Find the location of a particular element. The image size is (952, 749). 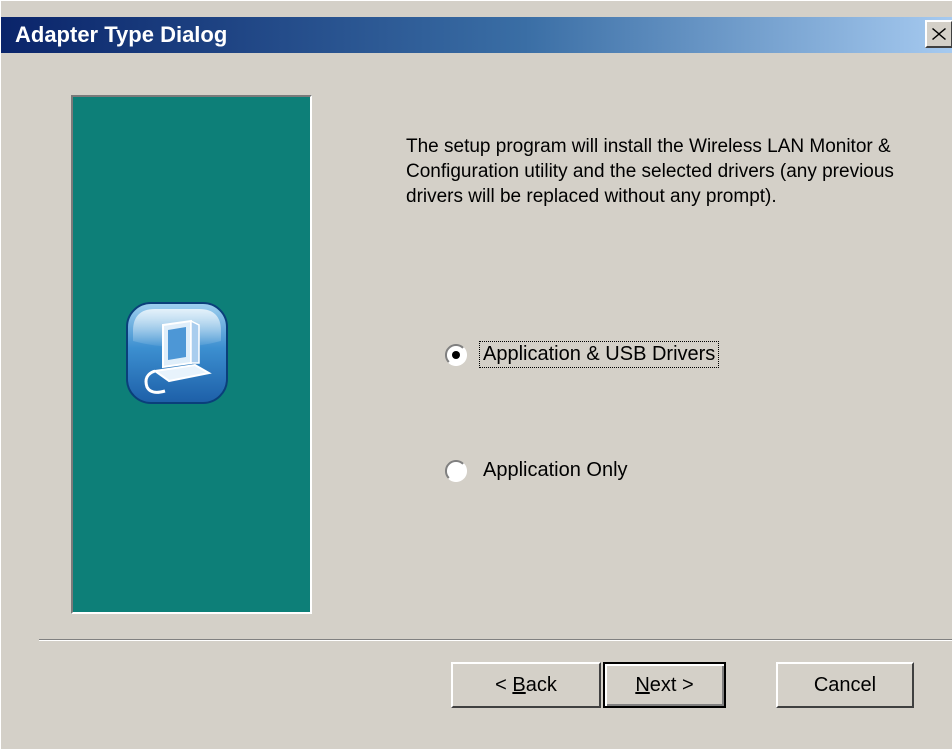

window-title: Adapter Type Dialog is located at coordinates (121, 34).